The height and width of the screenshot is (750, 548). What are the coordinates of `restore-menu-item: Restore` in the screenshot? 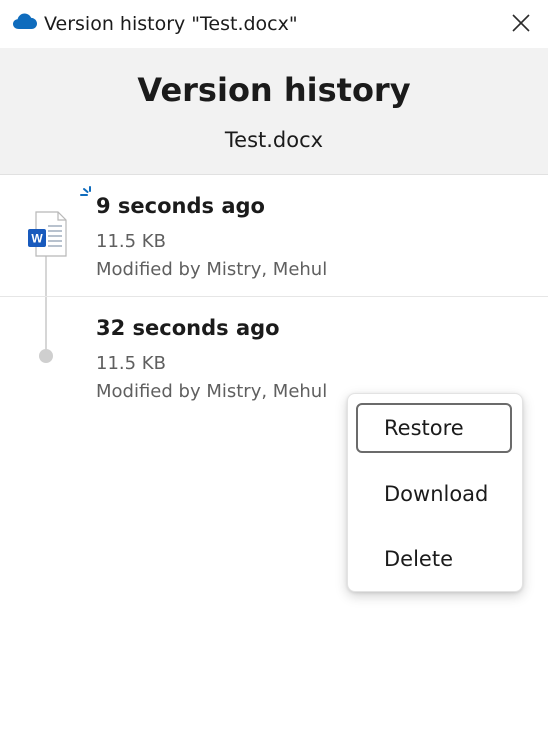 It's located at (434, 428).